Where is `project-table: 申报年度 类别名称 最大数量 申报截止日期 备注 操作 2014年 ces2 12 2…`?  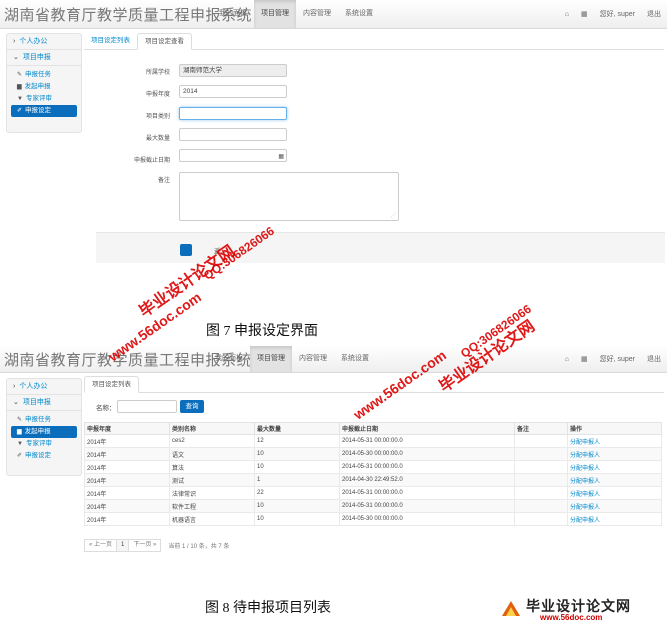
project-table: 申报年度 类别名称 最大数量 申报截止日期 备注 操作 2014年 ces2 12 2… is located at coordinates (373, 474).